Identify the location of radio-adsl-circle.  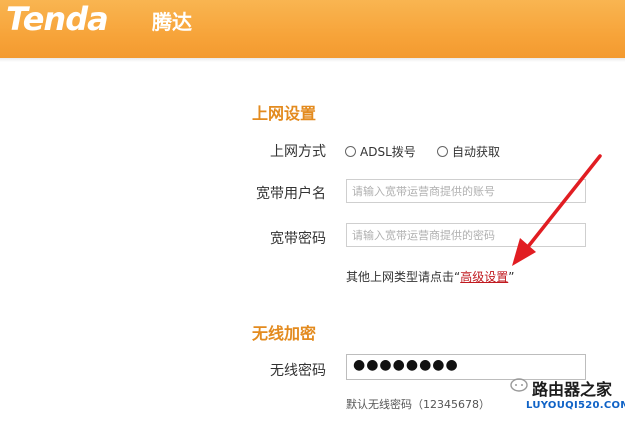
(350, 151).